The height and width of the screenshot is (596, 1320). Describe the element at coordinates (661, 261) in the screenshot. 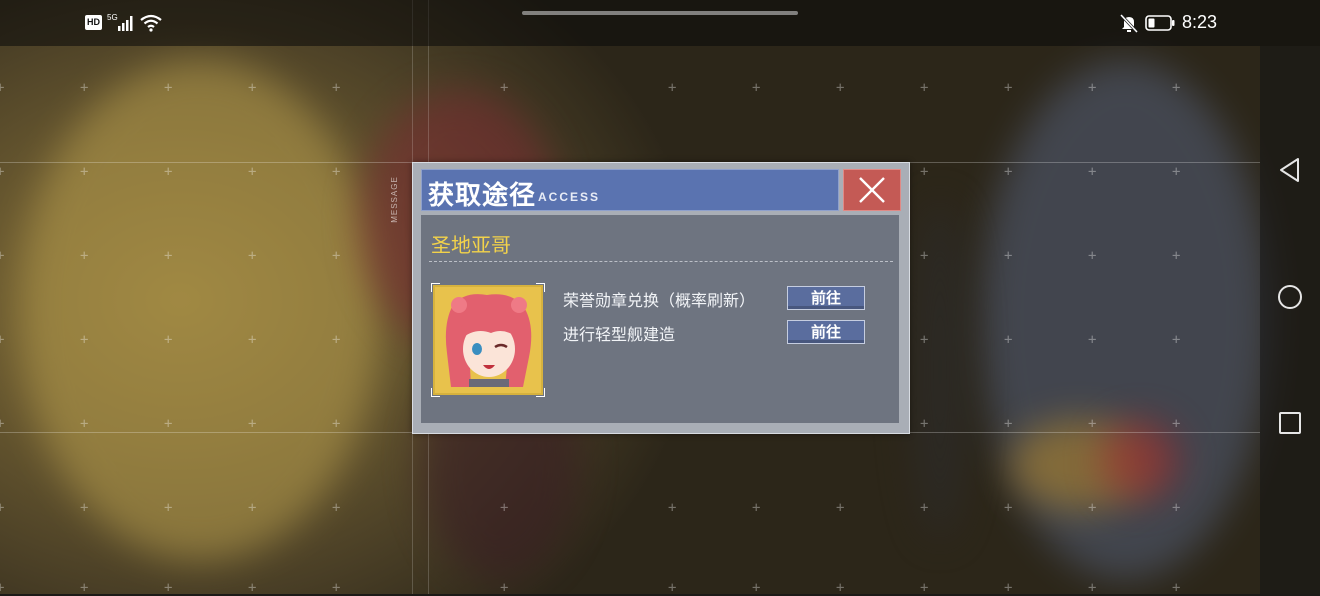

I see `divider` at that location.